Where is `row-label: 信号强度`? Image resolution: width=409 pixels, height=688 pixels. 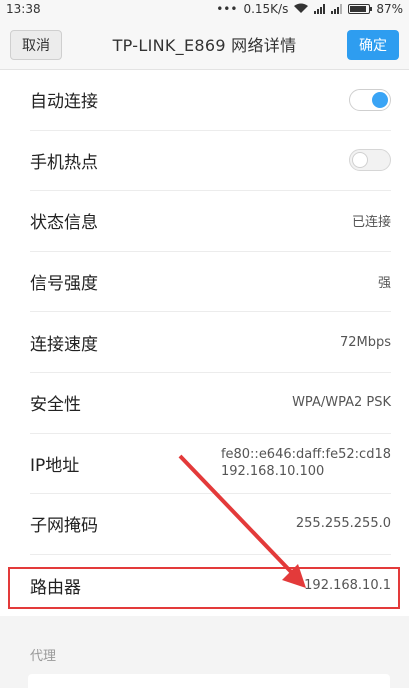
row-label: 信号强度 is located at coordinates (64, 284).